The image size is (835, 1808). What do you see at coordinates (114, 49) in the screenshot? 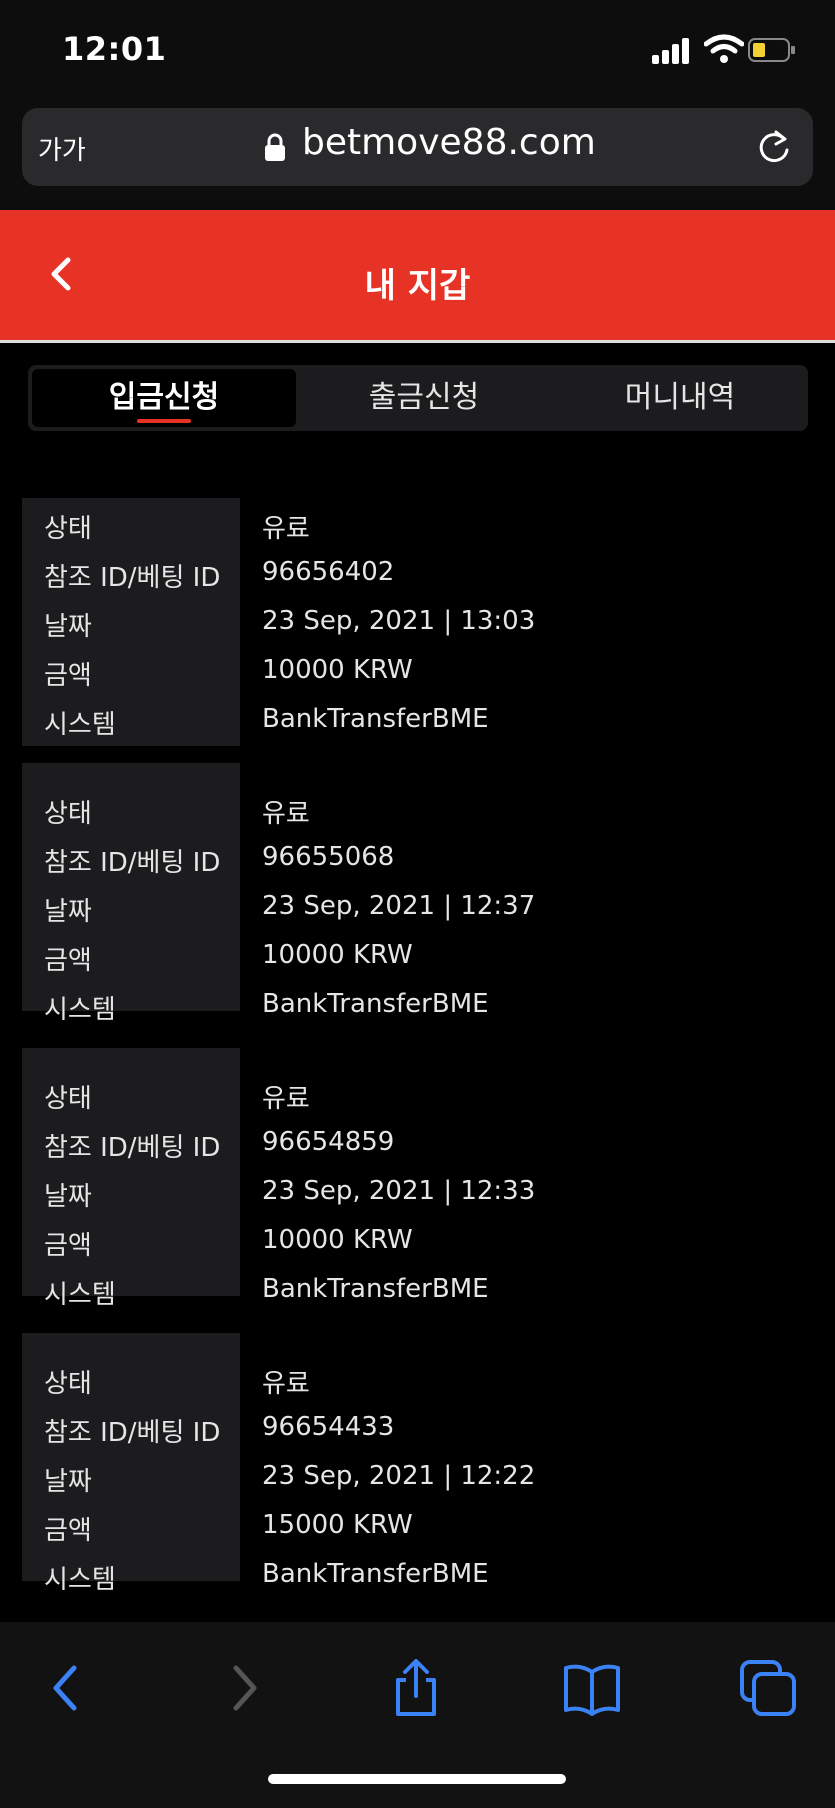
I see `status-time: 12:01` at bounding box center [114, 49].